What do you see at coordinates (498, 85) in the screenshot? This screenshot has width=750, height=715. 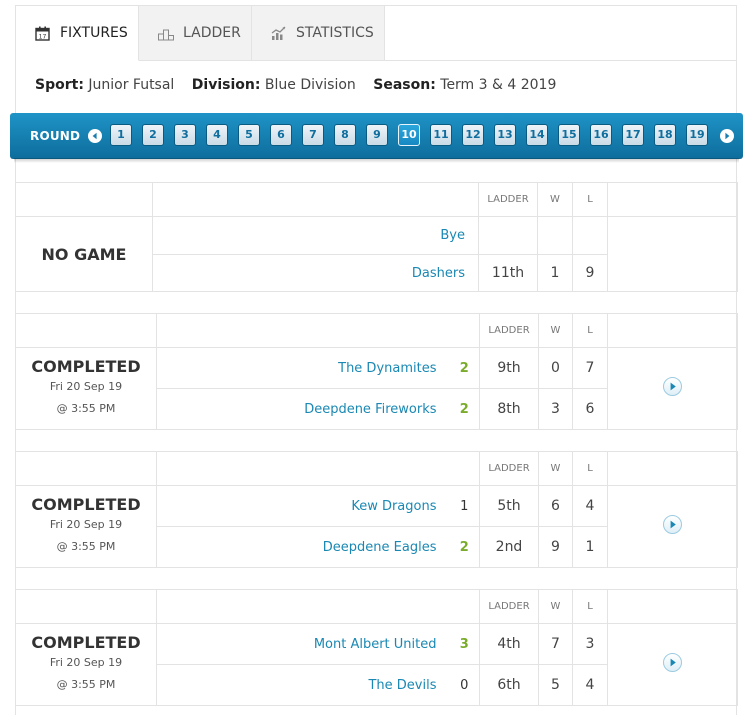 I see `season-value: Term 3 & 4 2019` at bounding box center [498, 85].